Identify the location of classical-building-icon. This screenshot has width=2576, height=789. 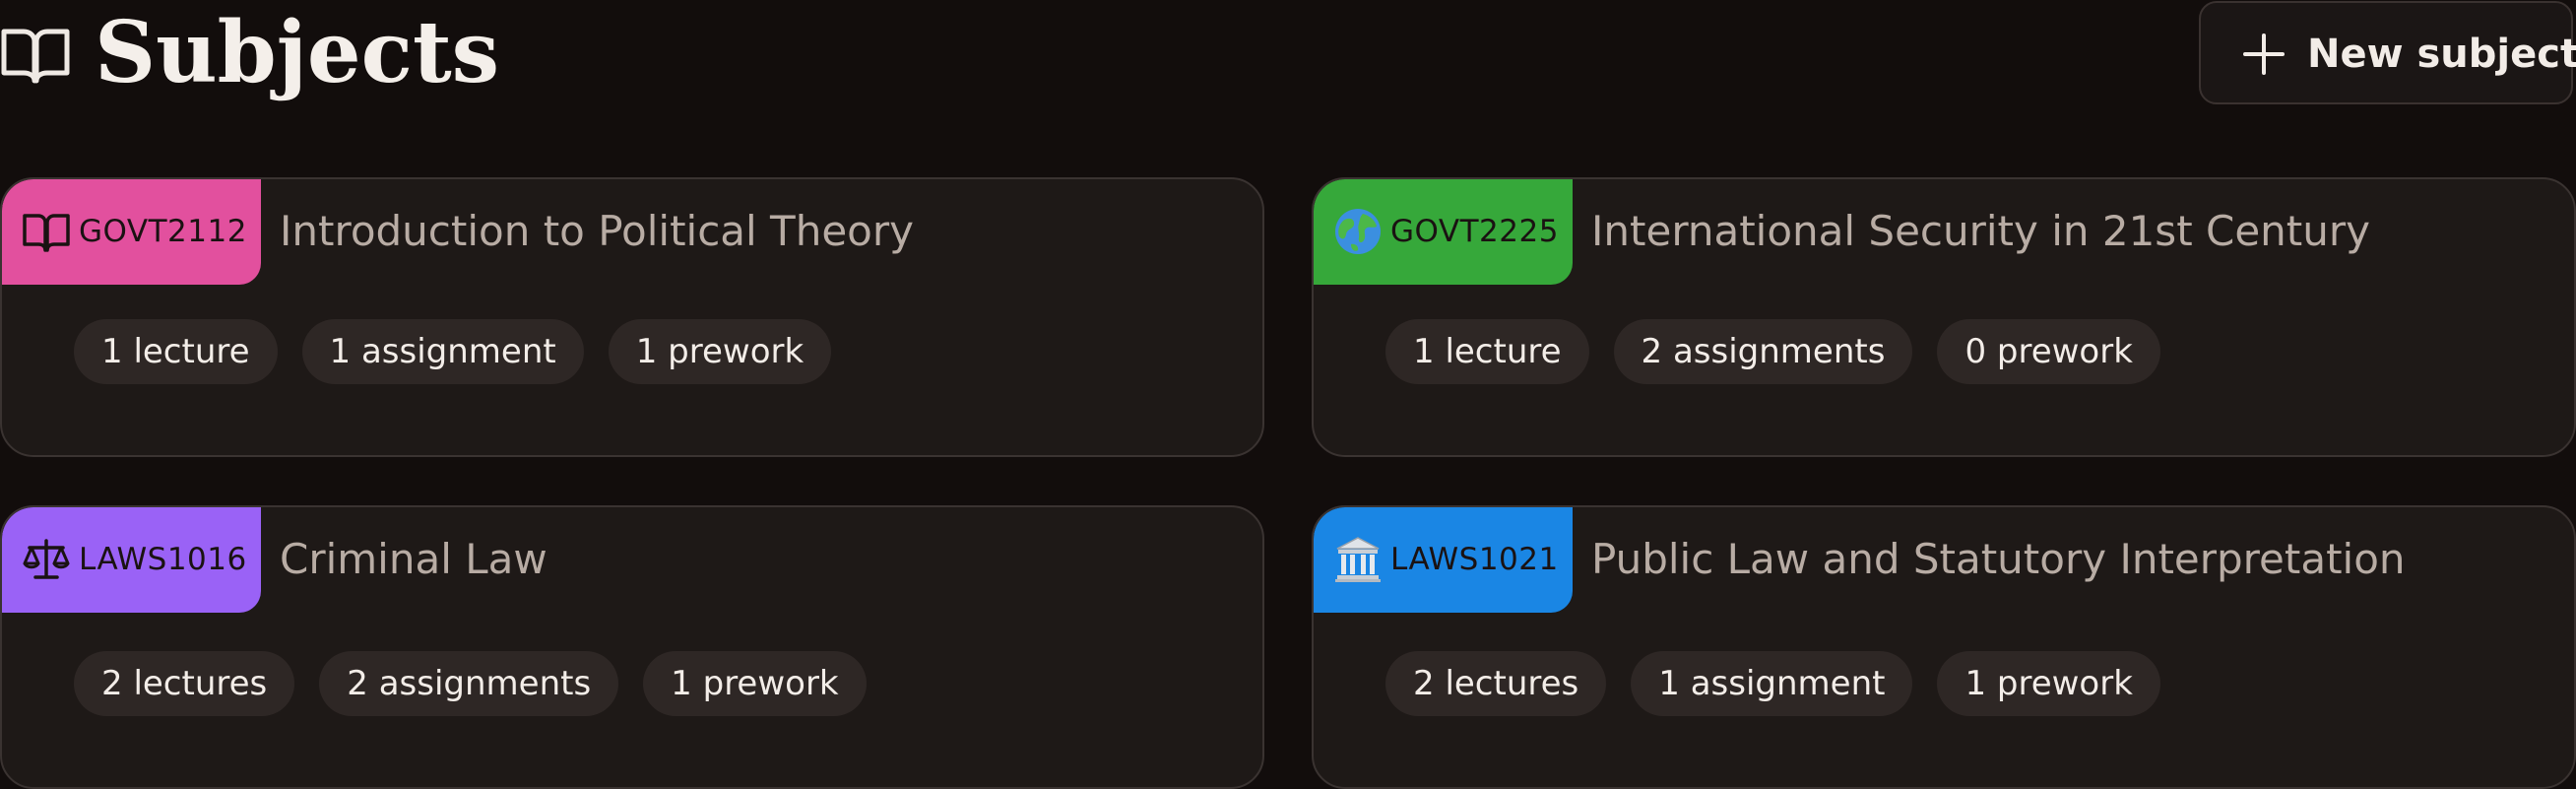
(1358, 559).